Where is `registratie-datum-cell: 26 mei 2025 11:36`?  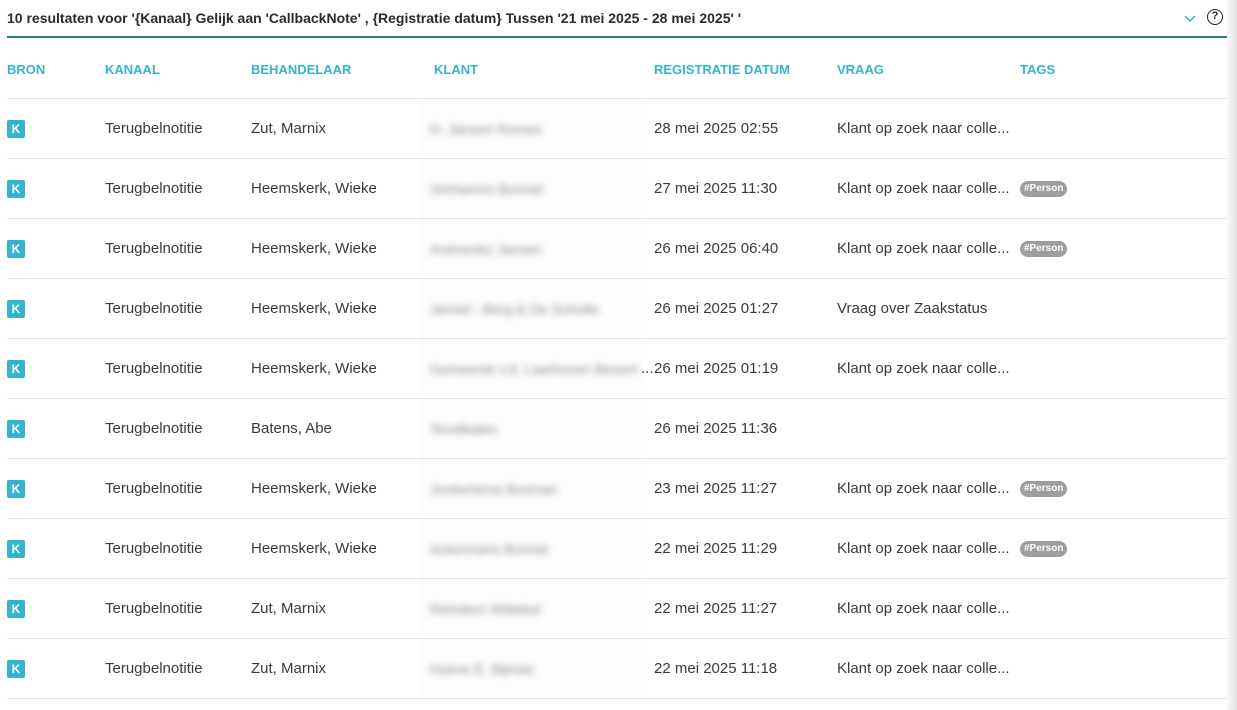
registratie-datum-cell: 26 mei 2025 11:36 is located at coordinates (716, 428).